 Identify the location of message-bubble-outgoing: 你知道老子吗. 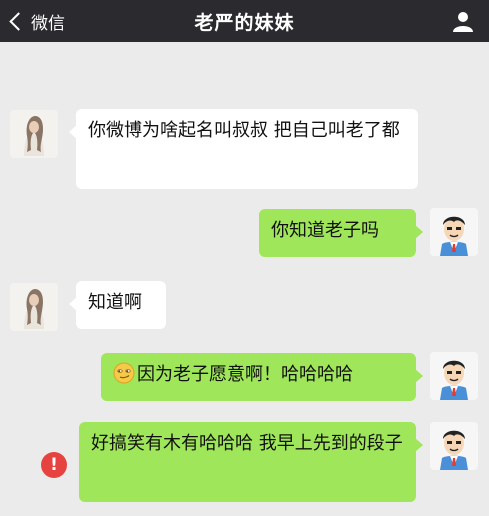
(341, 233).